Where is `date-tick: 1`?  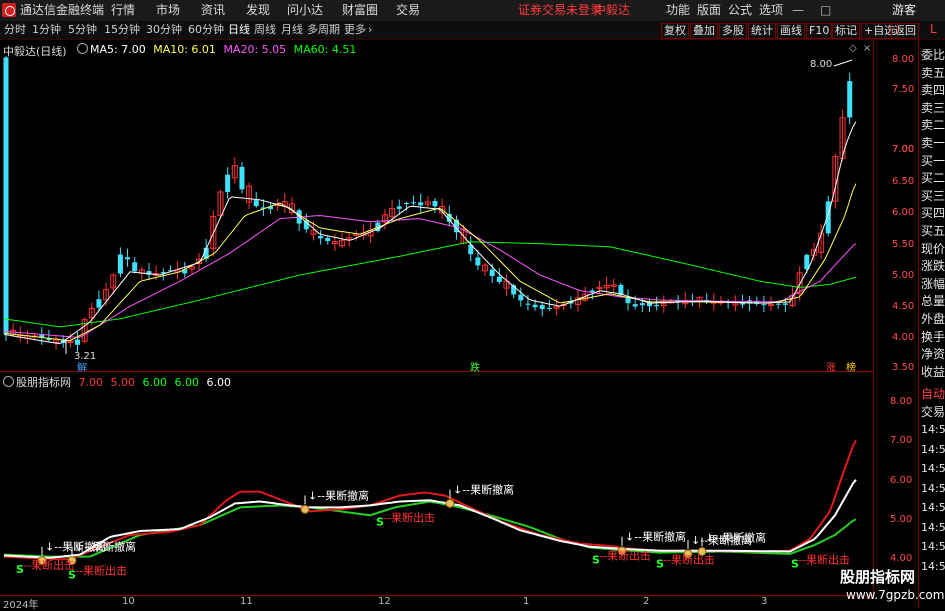 date-tick: 1 is located at coordinates (526, 601).